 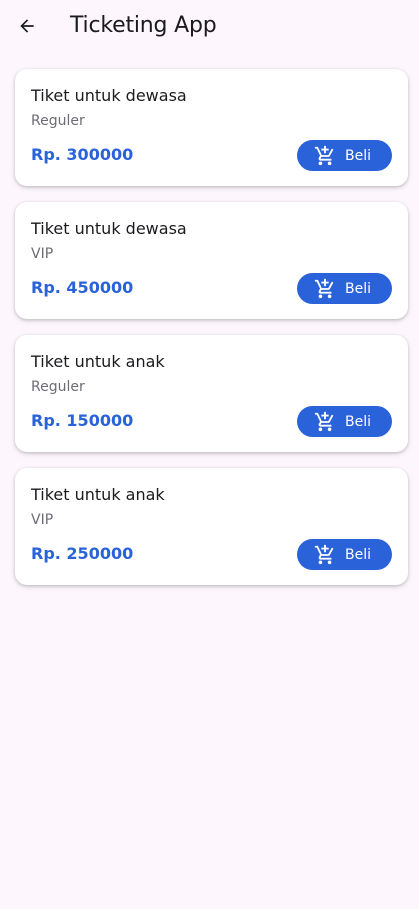 I want to click on arrow-back-icon, so click(x=27, y=26).